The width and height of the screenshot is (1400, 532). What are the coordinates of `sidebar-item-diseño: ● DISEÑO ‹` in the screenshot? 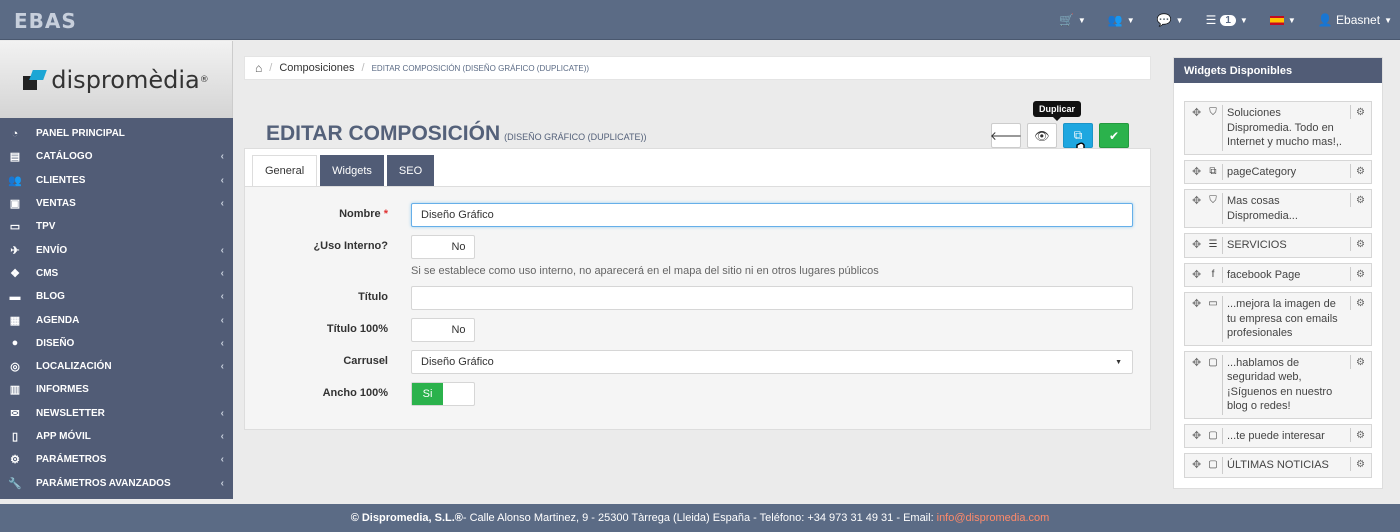 It's located at (116, 343).